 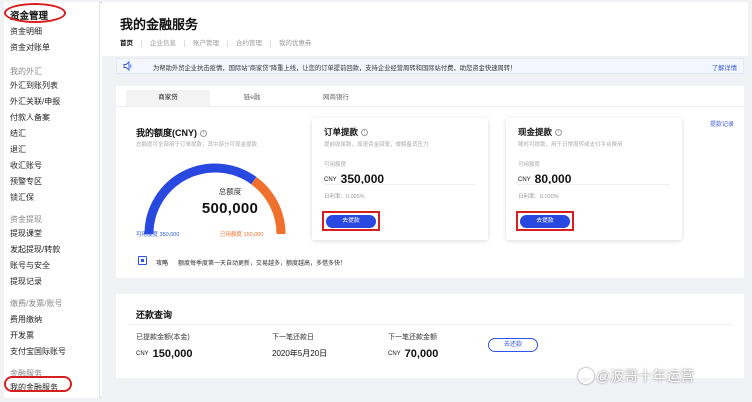 What do you see at coordinates (722, 123) in the screenshot?
I see `withdraw-records-link: 提款记录` at bounding box center [722, 123].